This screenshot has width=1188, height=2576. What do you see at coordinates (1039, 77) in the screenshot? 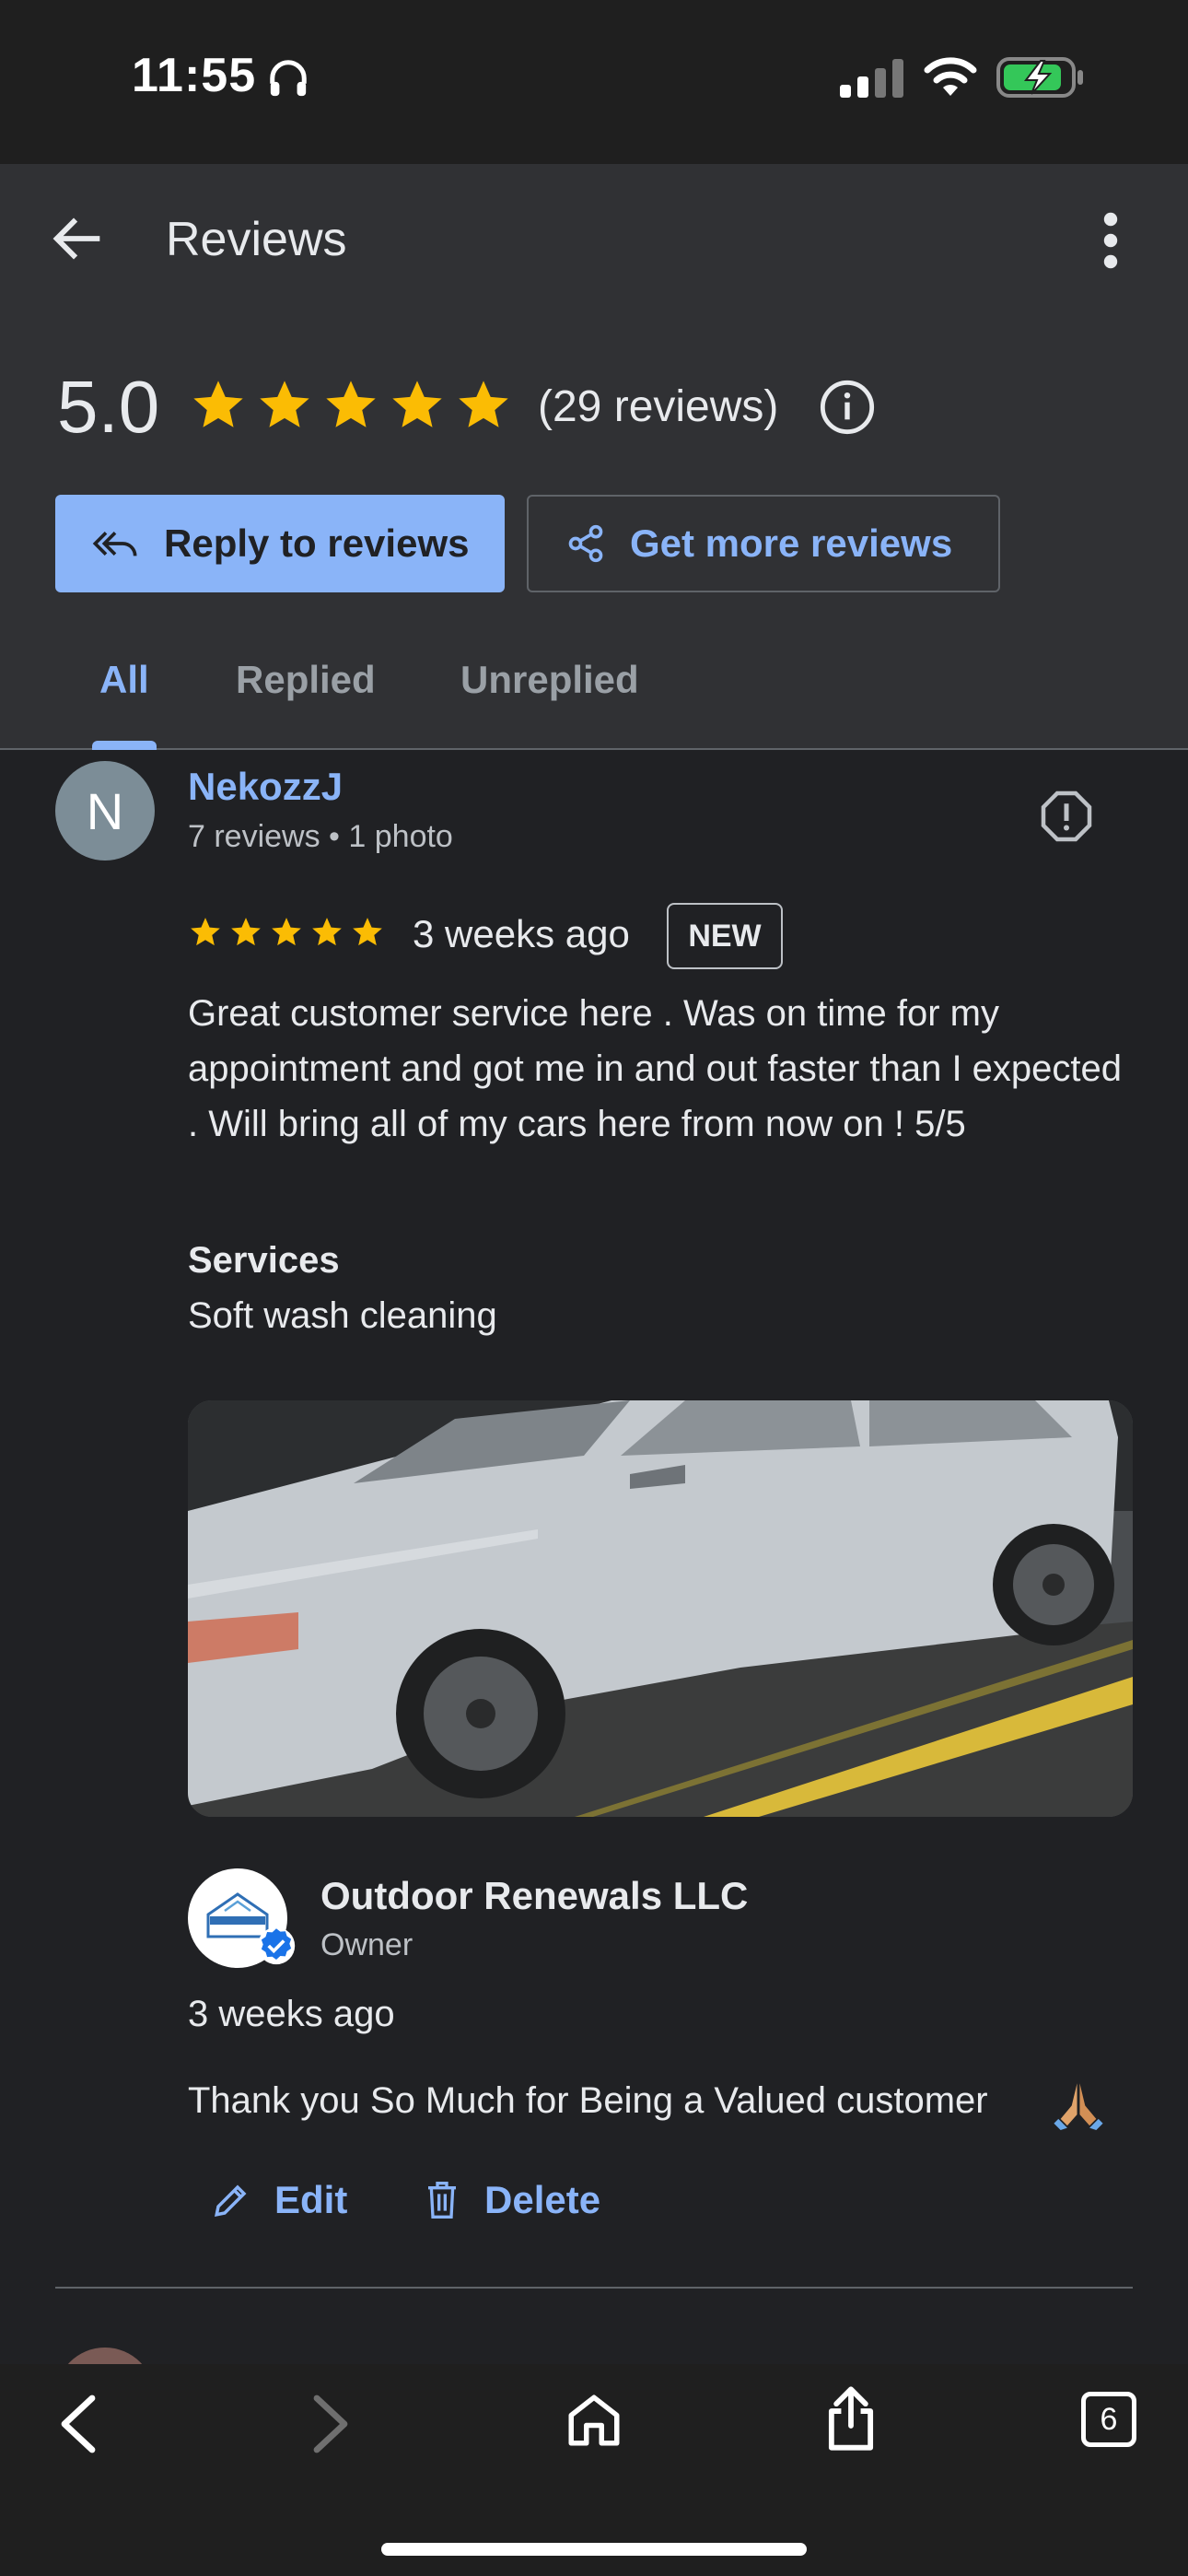
I see `battery-charging-icon` at bounding box center [1039, 77].